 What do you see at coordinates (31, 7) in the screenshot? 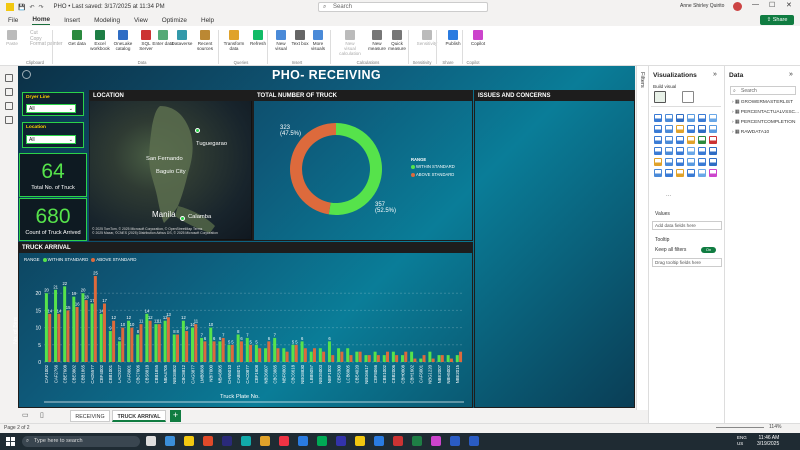
I see `undo-icon: ↶` at bounding box center [31, 7].